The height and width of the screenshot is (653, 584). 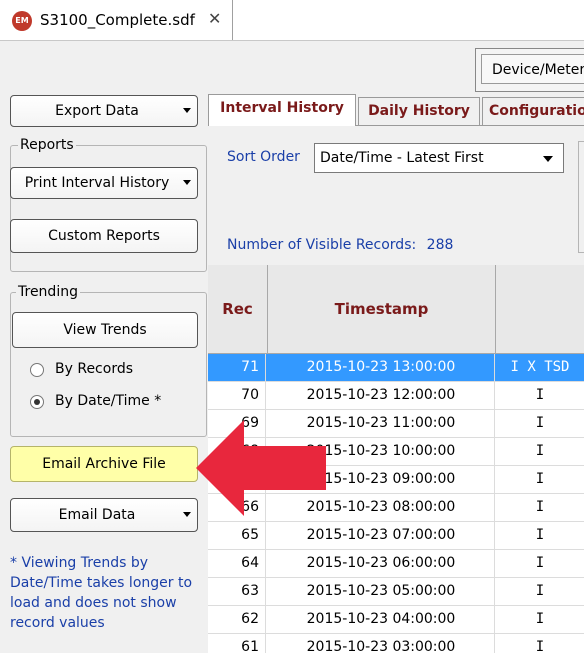 I want to click on cell-rec: 62, so click(x=237, y=619).